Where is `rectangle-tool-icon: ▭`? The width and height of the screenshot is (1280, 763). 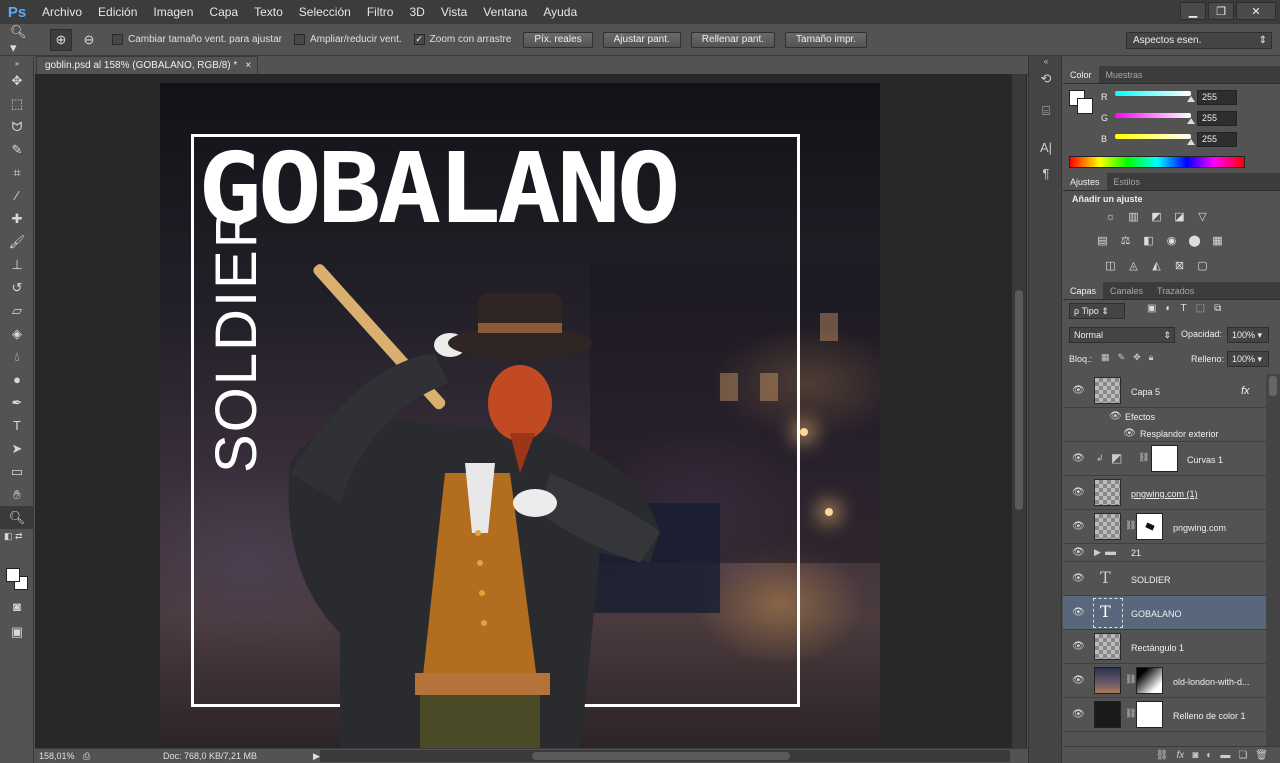 rectangle-tool-icon: ▭ is located at coordinates (17, 471).